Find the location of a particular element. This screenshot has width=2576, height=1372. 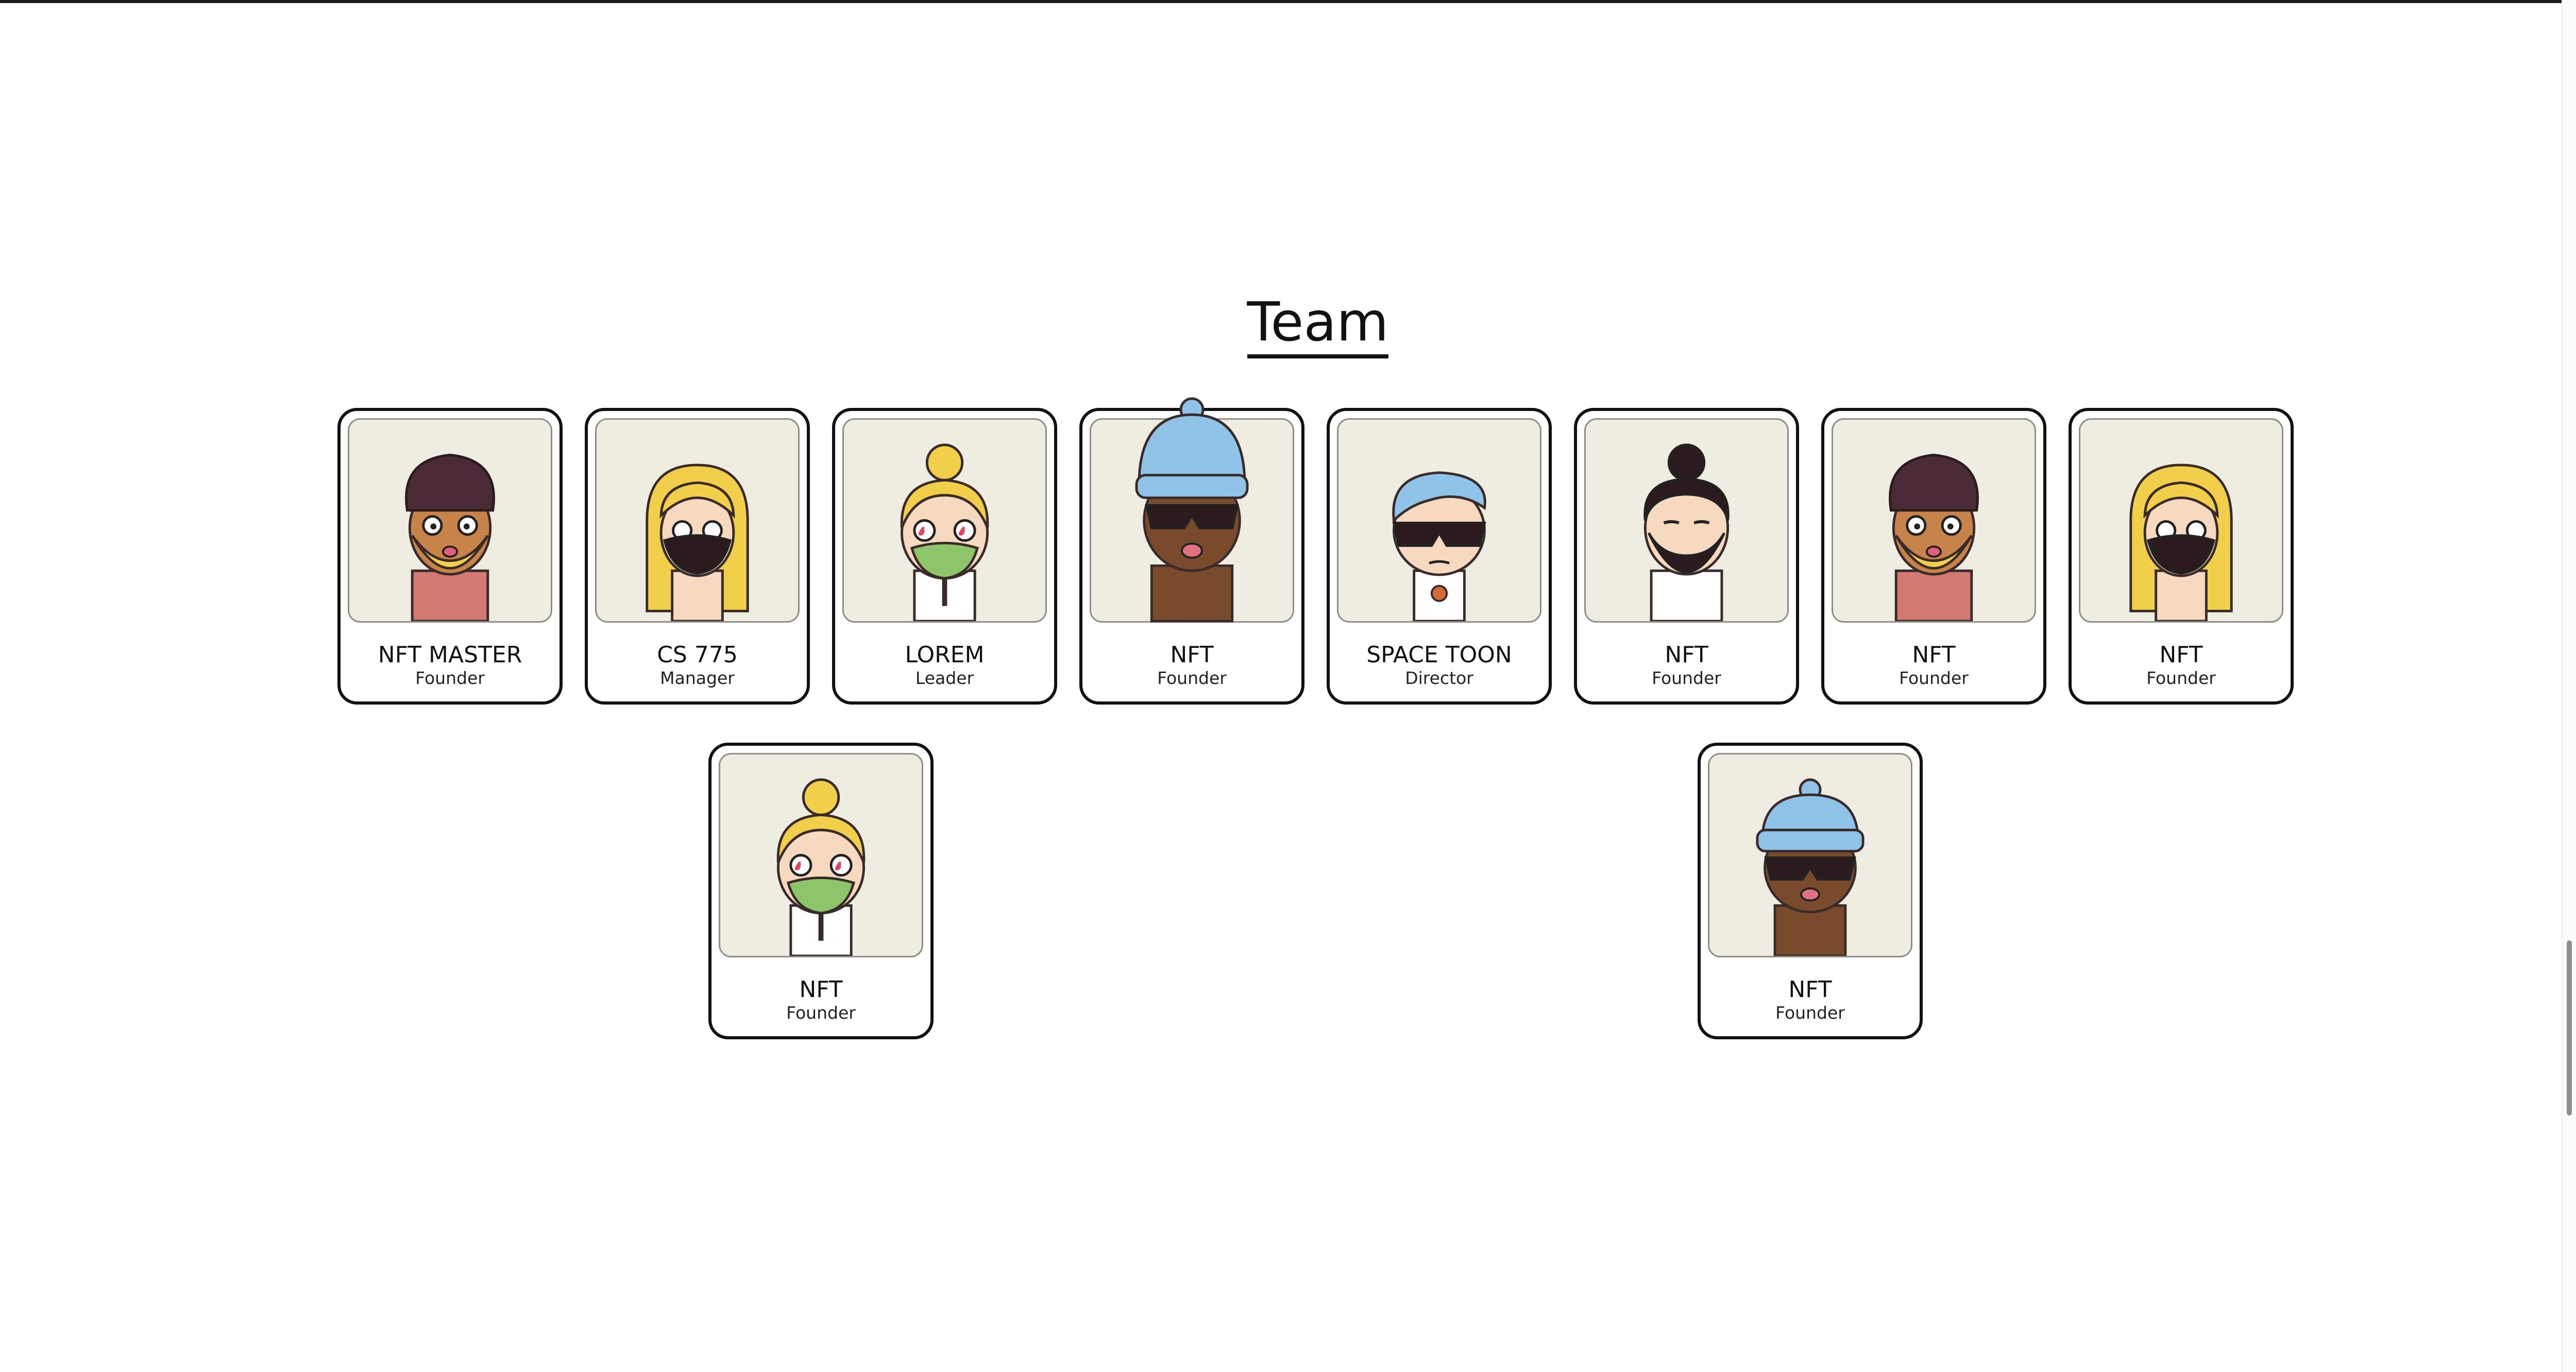

page-title: Team is located at coordinates (1318, 324).